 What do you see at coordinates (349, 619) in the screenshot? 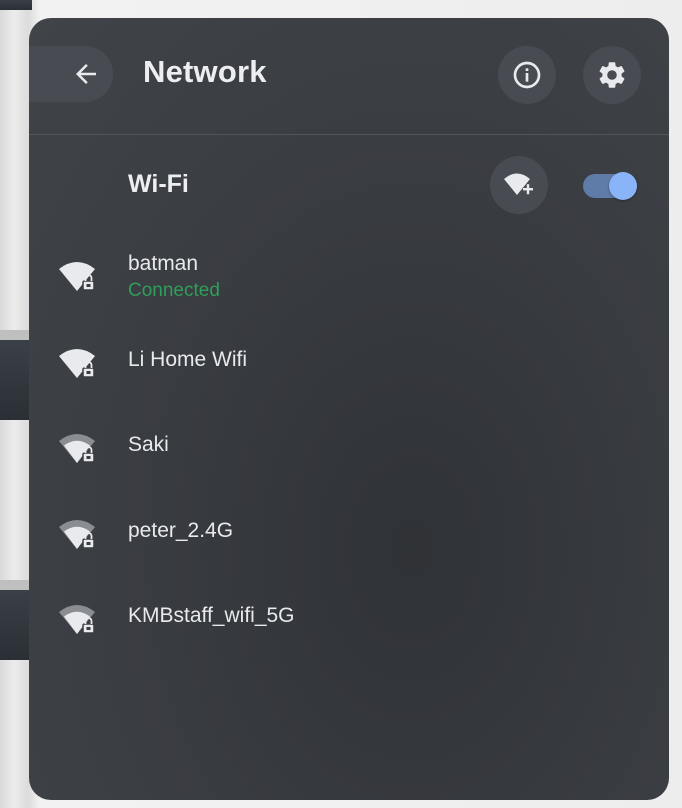
I see `network-item-kmbstaff-wifi-5g: KMBstaff_wifi_5G` at bounding box center [349, 619].